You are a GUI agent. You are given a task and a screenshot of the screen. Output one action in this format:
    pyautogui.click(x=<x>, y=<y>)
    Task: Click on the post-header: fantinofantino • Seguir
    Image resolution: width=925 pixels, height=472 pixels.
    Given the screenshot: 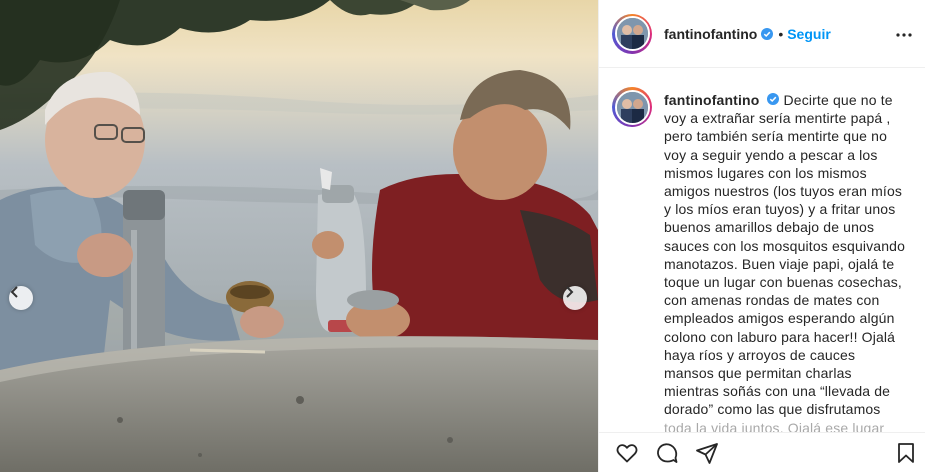 What is the action you would take?
    pyautogui.click(x=762, y=34)
    